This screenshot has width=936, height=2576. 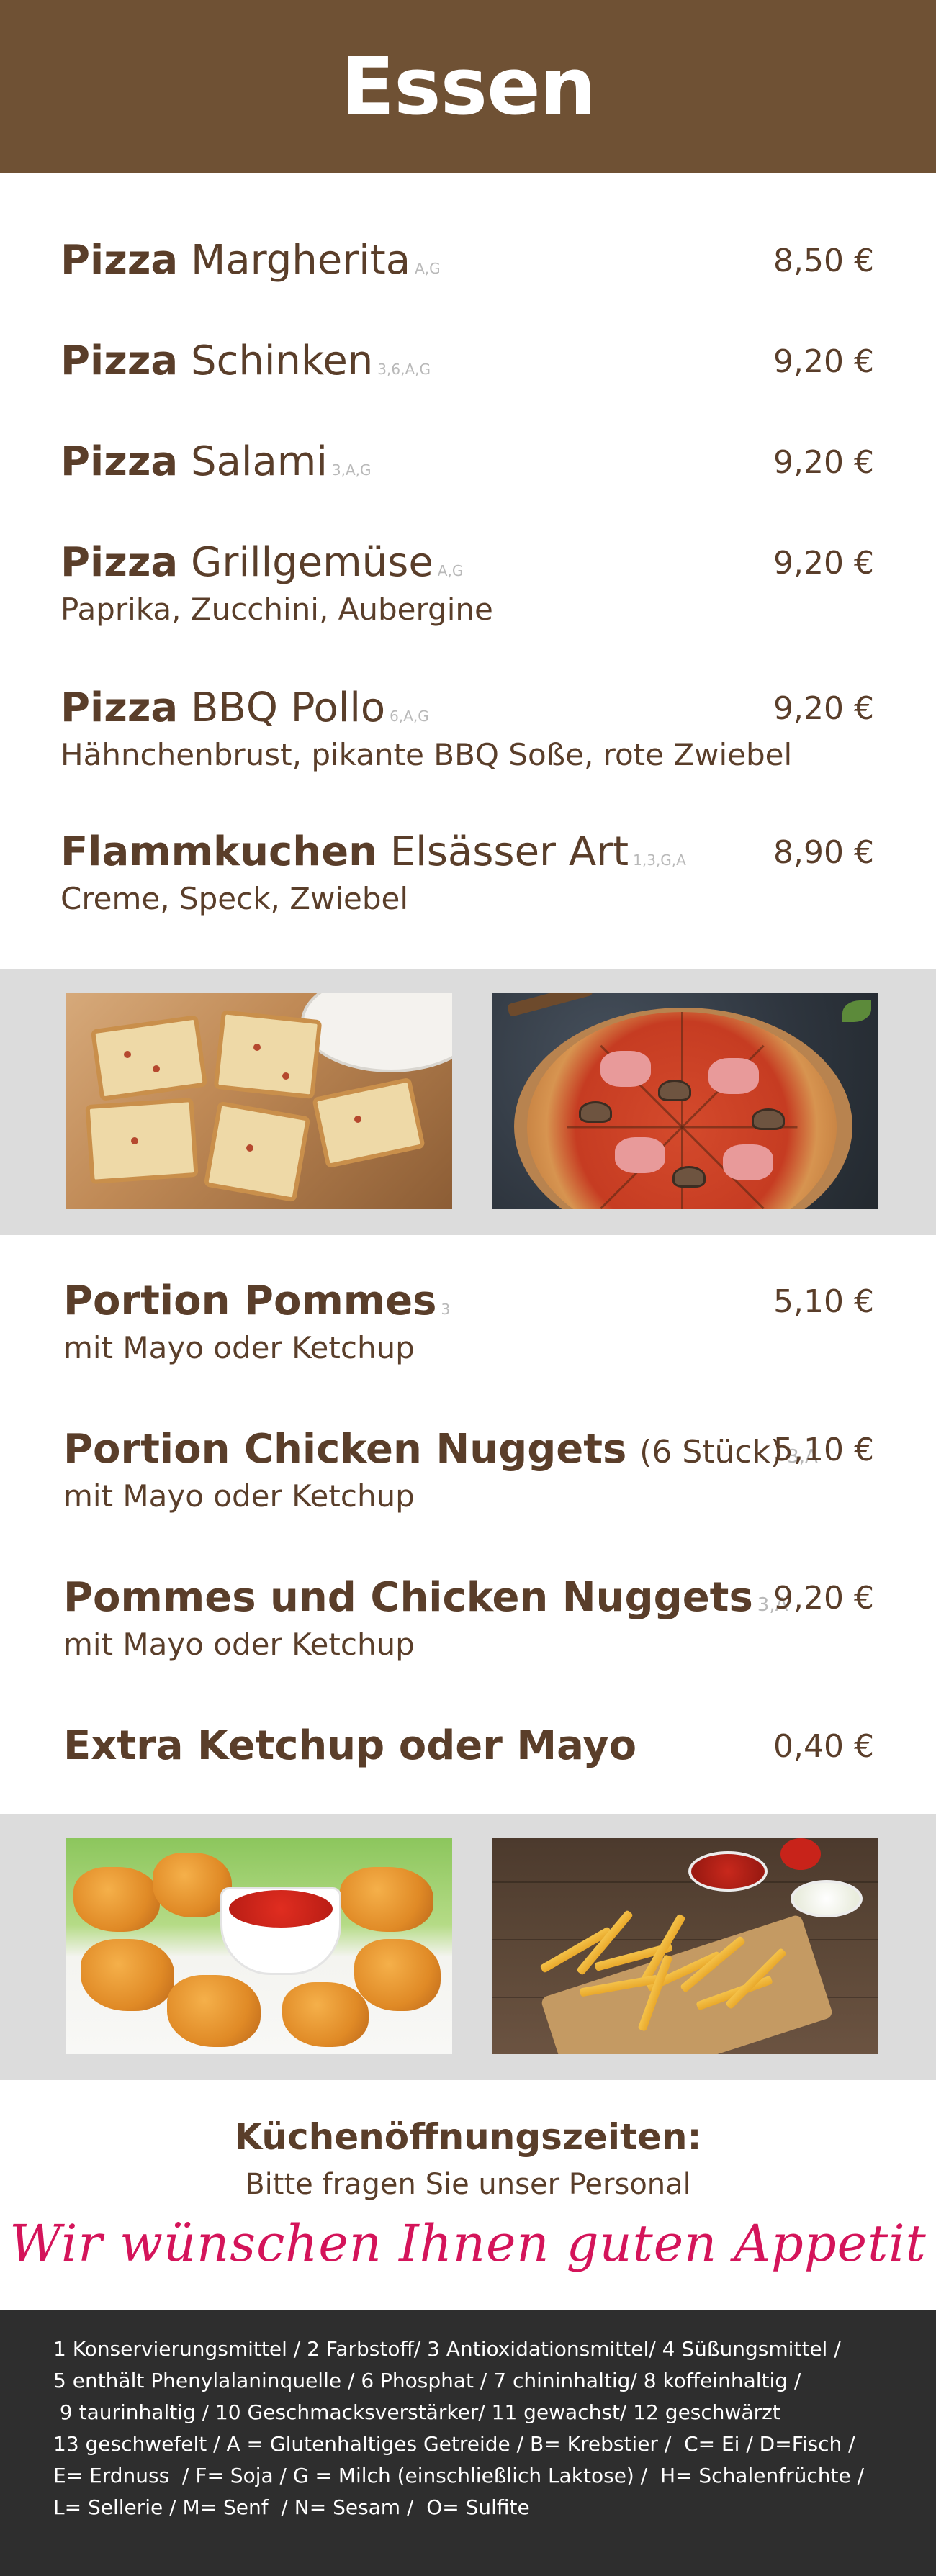 What do you see at coordinates (856, 1011) in the screenshot?
I see `basil-leaf` at bounding box center [856, 1011].